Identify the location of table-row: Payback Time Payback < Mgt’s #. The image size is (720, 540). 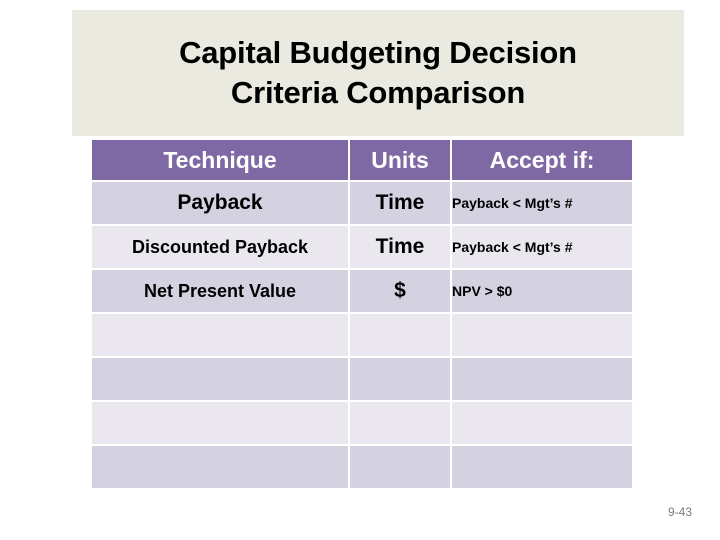
(362, 203).